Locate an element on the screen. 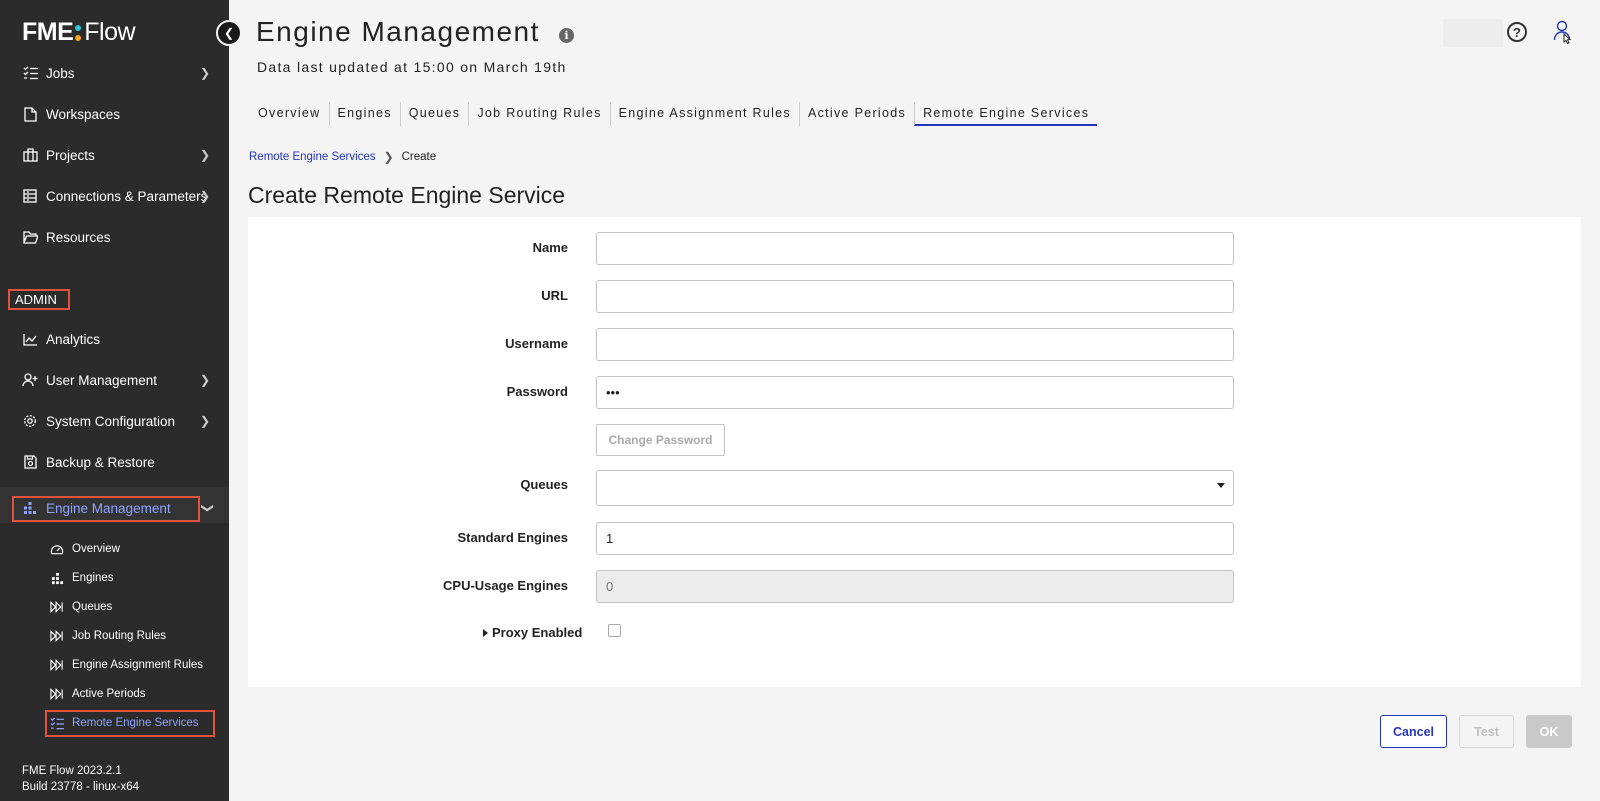 This screenshot has height=801, width=1600. queues-select is located at coordinates (915, 488).